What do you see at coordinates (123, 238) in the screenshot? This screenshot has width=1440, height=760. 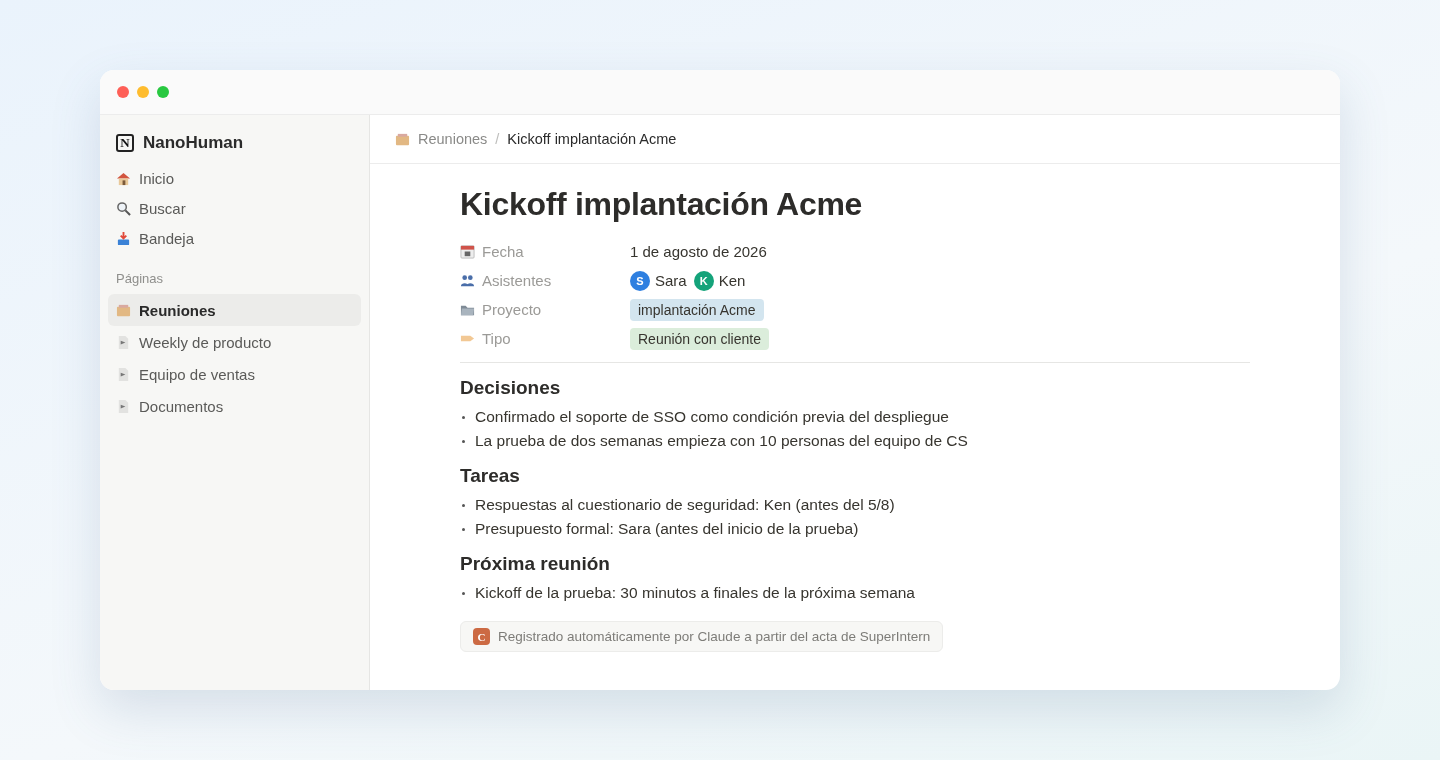 I see `inbox-icon` at bounding box center [123, 238].